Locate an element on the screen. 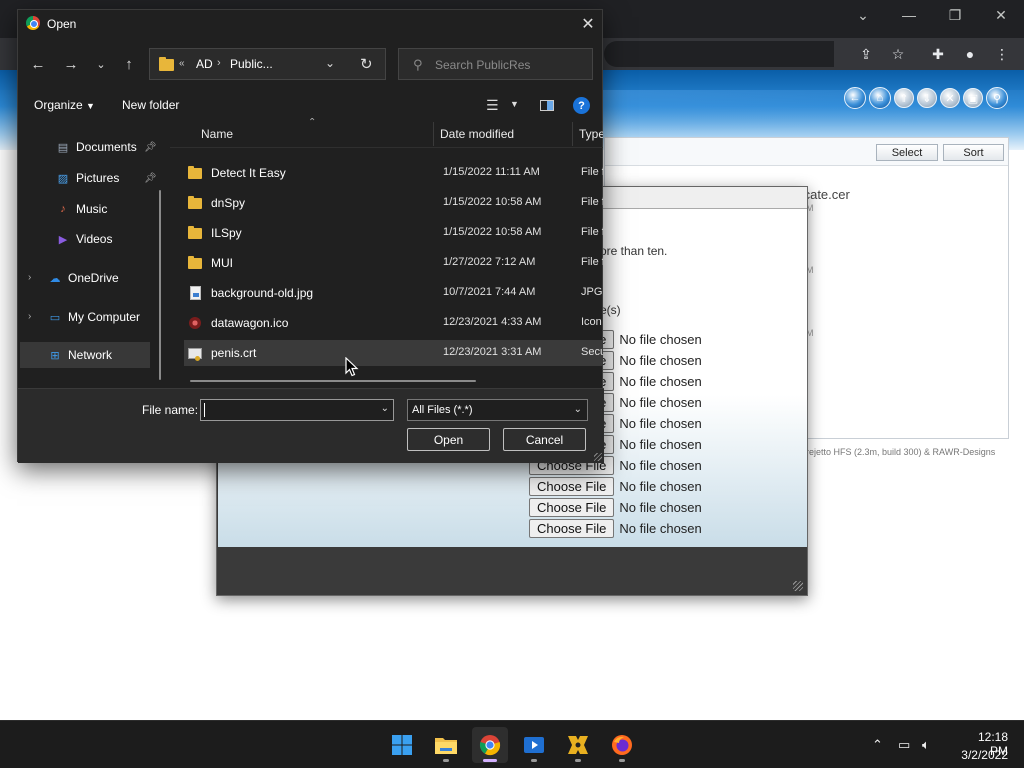  expand-icon: ⇑ is located at coordinates (904, 98).